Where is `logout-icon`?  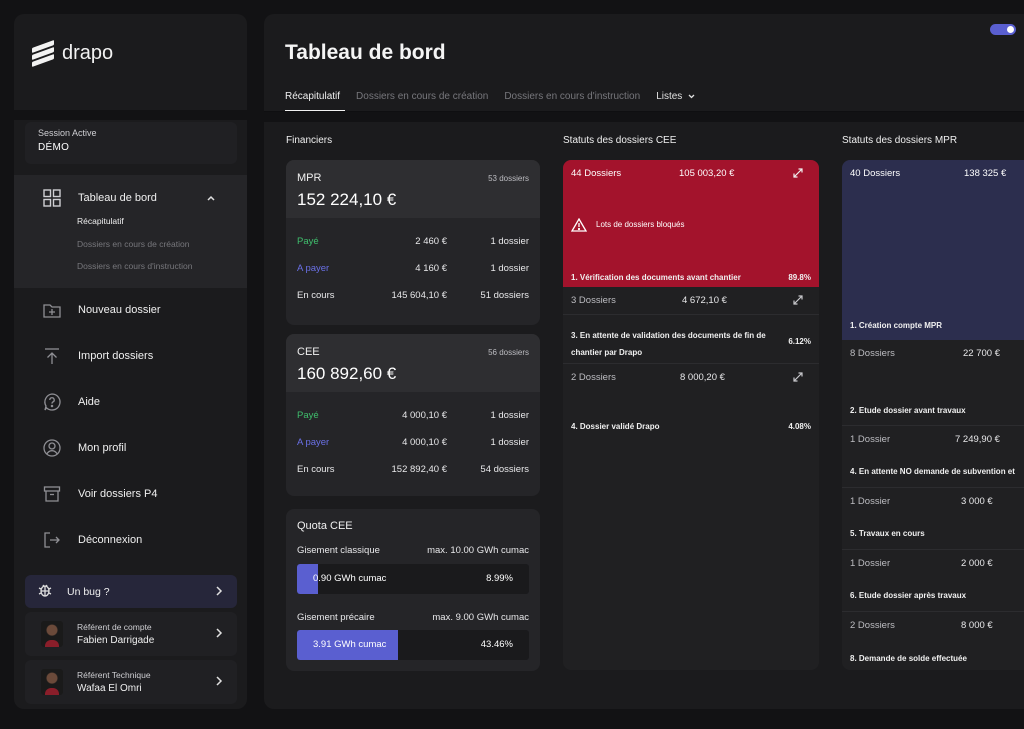 logout-icon is located at coordinates (52, 540).